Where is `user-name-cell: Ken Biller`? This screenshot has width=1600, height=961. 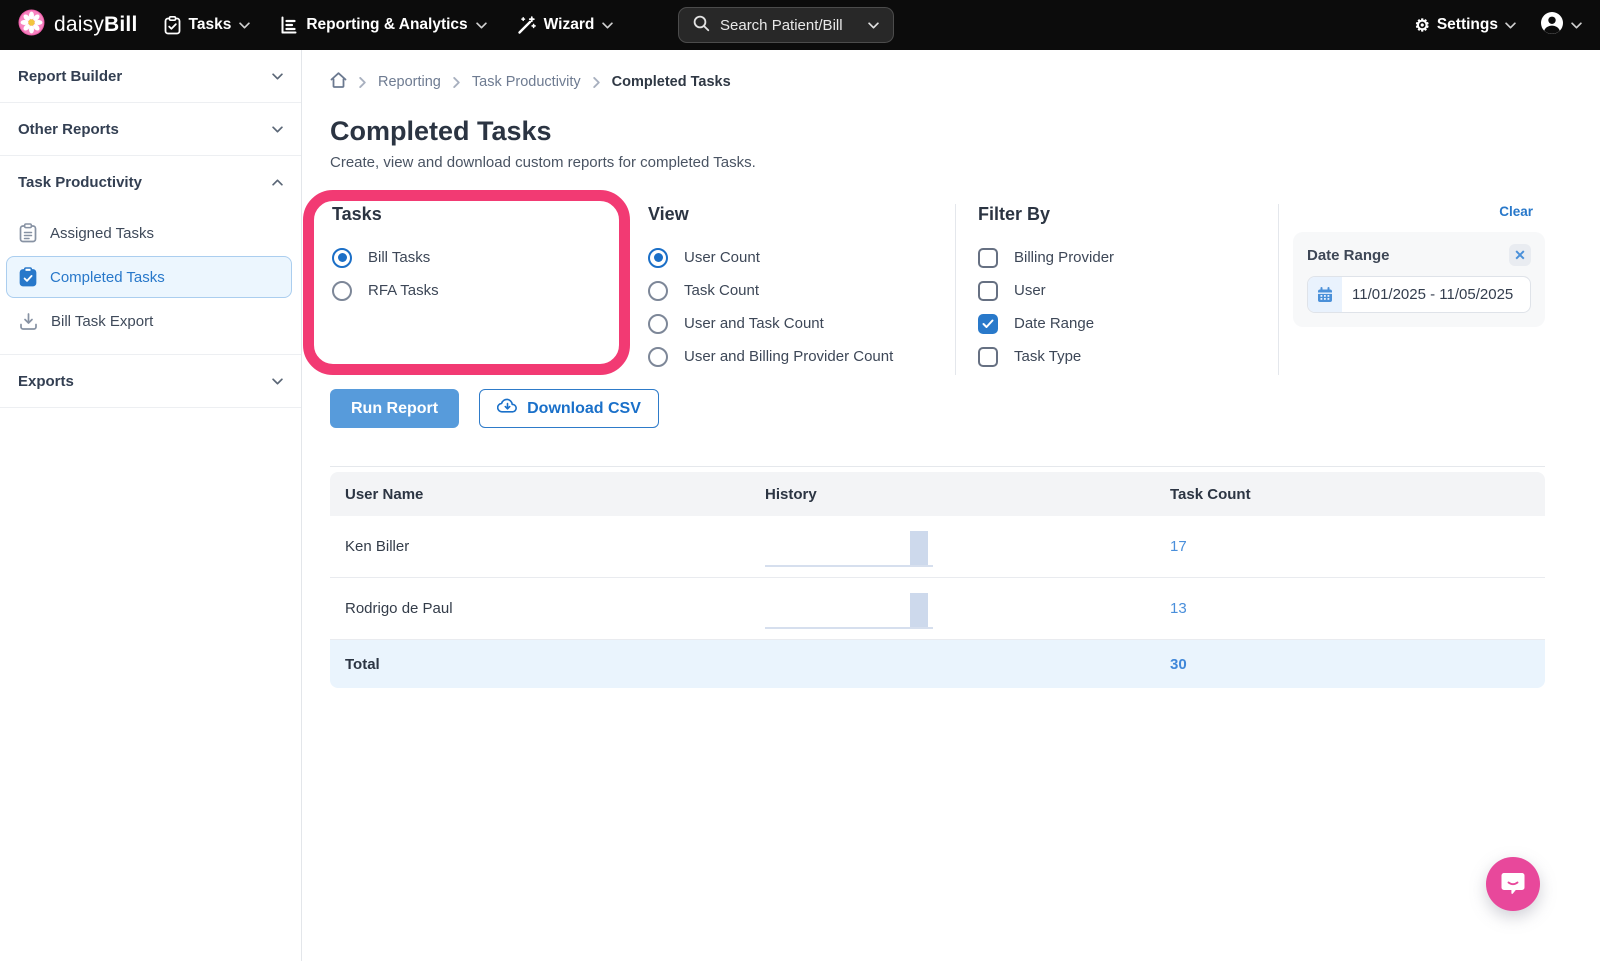 user-name-cell: Ken Biller is located at coordinates (377, 546).